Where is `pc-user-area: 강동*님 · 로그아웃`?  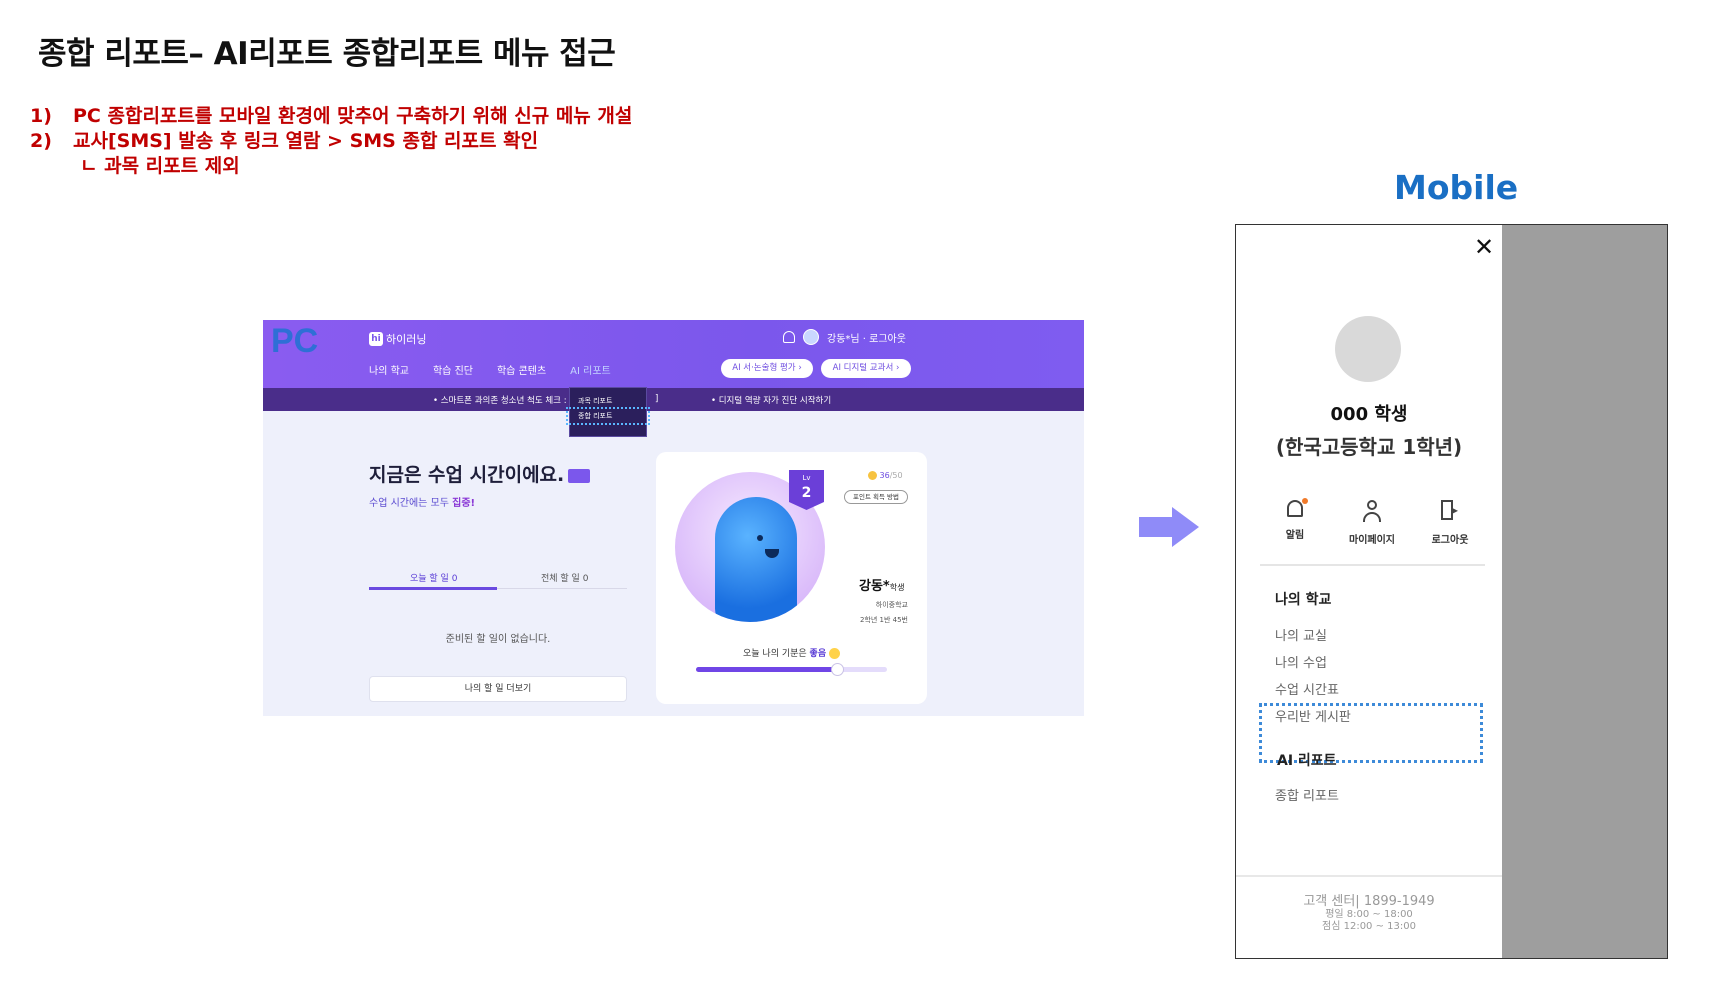
pc-user-area: 강동*님 · 로그아웃 is located at coordinates (844, 337).